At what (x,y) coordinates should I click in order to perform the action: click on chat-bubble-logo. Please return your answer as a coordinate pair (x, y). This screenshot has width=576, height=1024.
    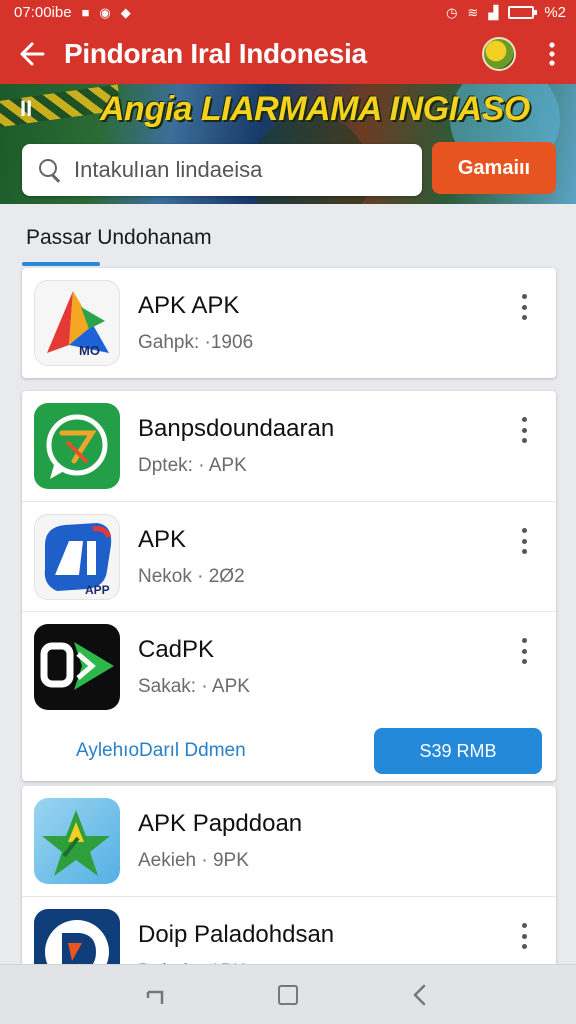
    Looking at the image, I should click on (77, 446).